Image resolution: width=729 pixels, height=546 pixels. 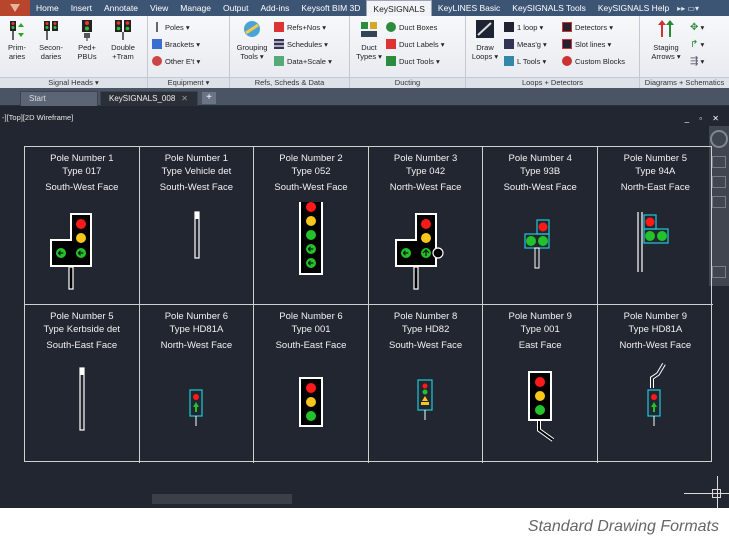 What do you see at coordinates (694, 61) in the screenshot?
I see `split-arrow-icon: ⇶` at bounding box center [694, 61].